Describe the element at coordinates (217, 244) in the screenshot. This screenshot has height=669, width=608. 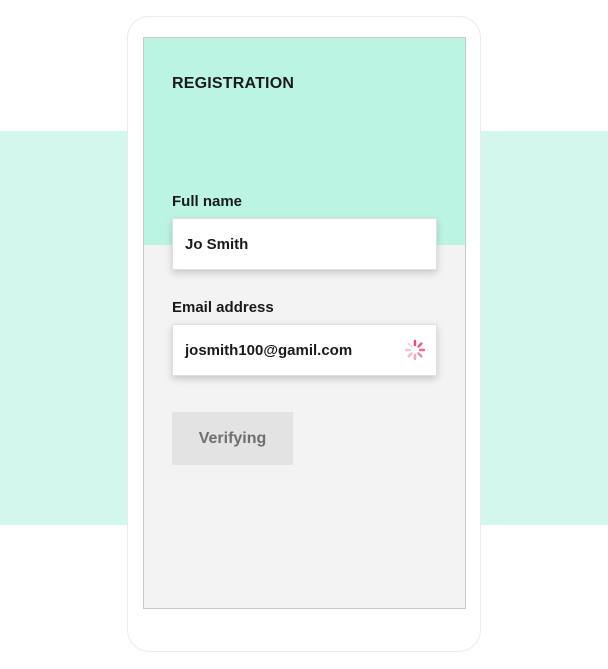
I see `full-name-value: Jo Smith` at that location.